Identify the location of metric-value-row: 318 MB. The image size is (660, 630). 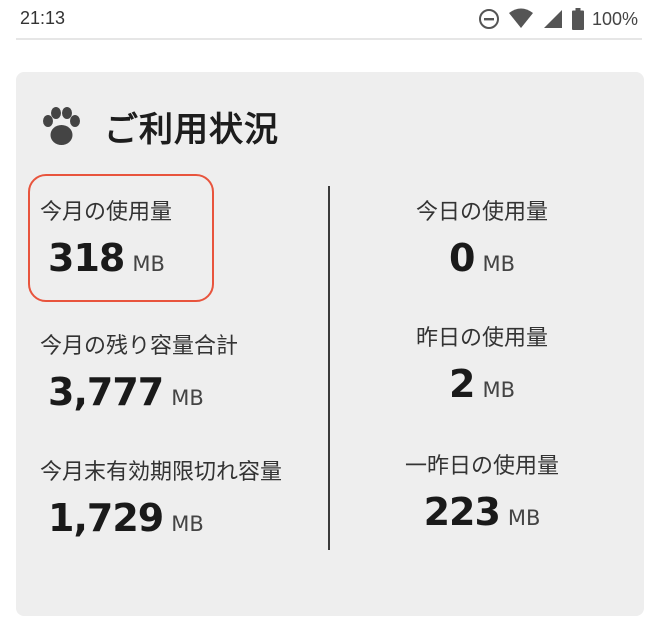
(110, 258).